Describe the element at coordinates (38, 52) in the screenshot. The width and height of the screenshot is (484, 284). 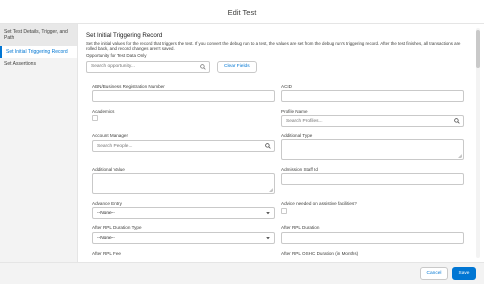
I see `sidebar-item-initial-triggering-record: Set Initial Triggering Record` at that location.